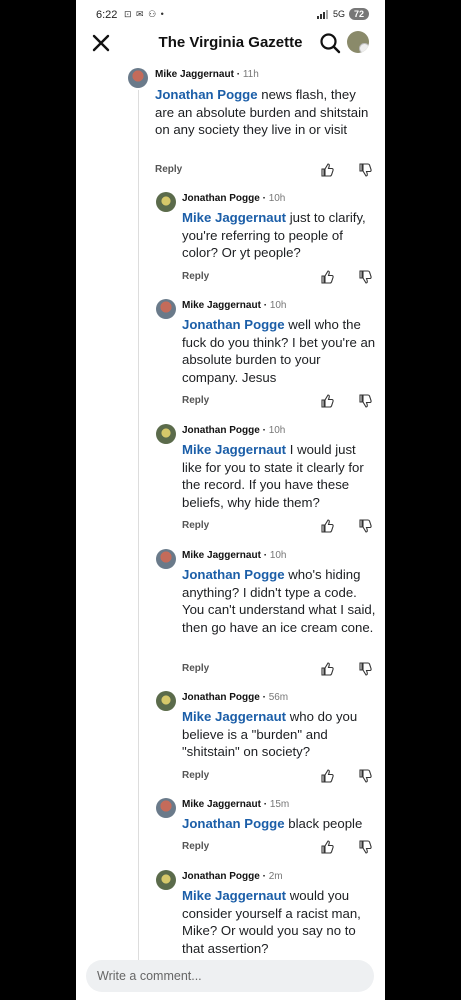 This screenshot has height=1000, width=461. I want to click on status-time: 6:22, so click(107, 15).